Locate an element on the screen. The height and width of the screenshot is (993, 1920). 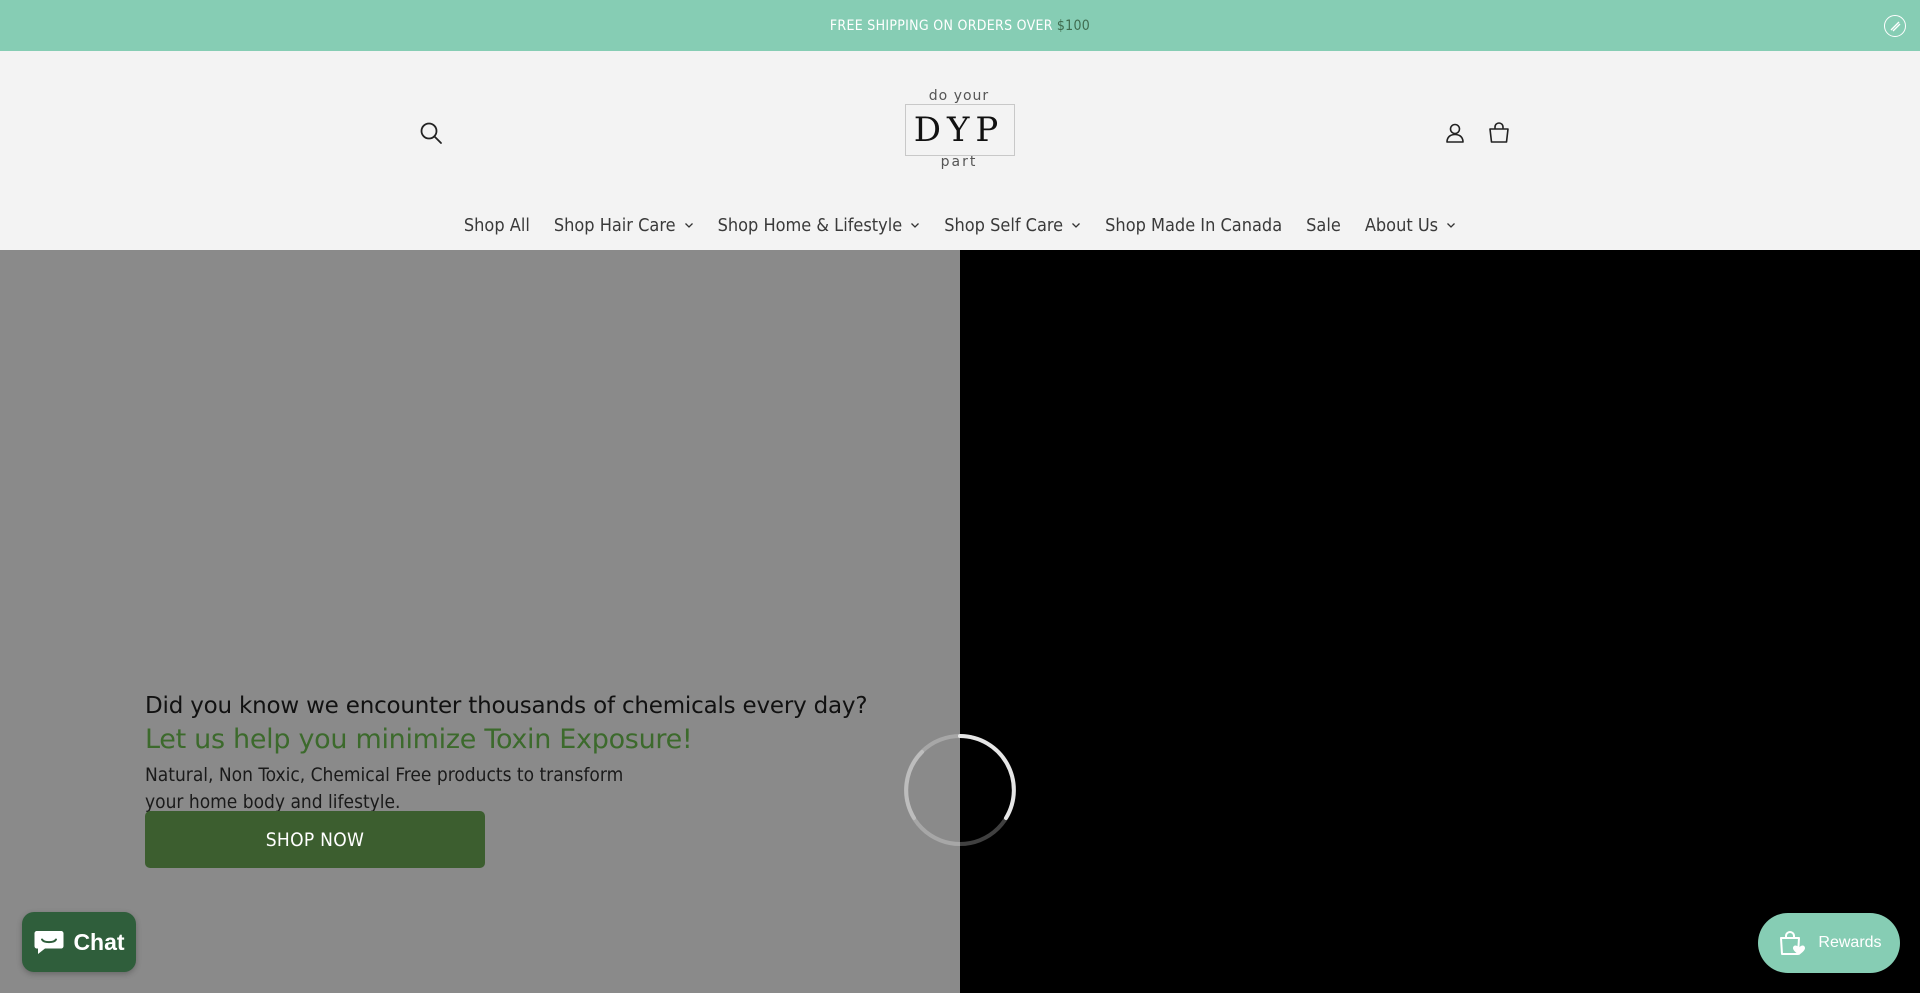
pause-icon is located at coordinates (1895, 26).